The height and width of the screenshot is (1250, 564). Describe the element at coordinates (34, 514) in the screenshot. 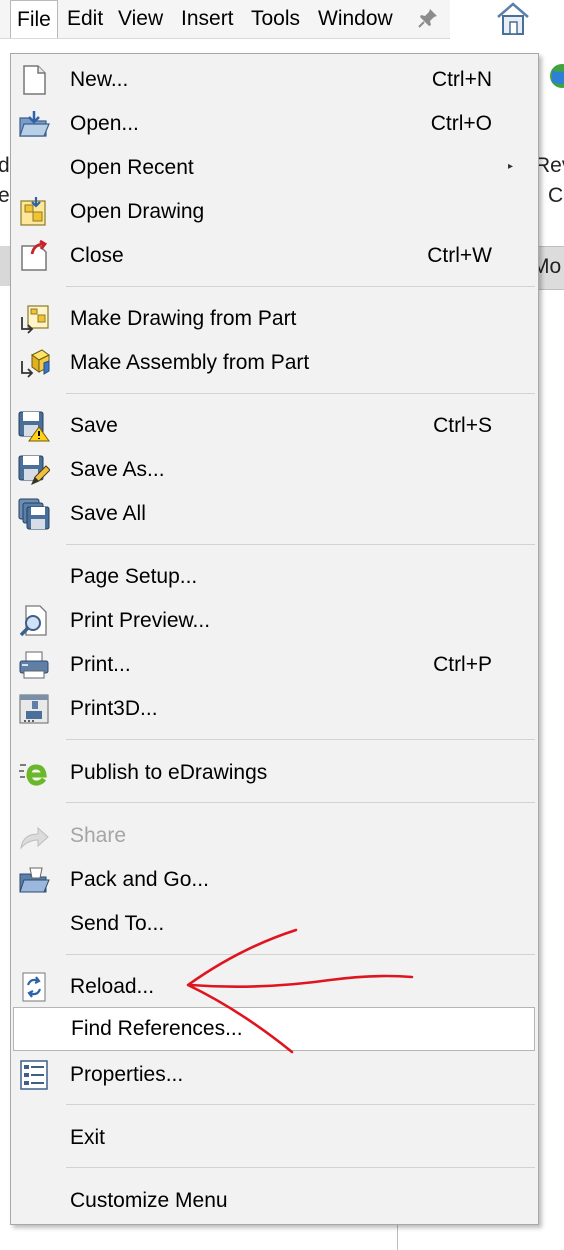

I see `save-all-icon` at that location.